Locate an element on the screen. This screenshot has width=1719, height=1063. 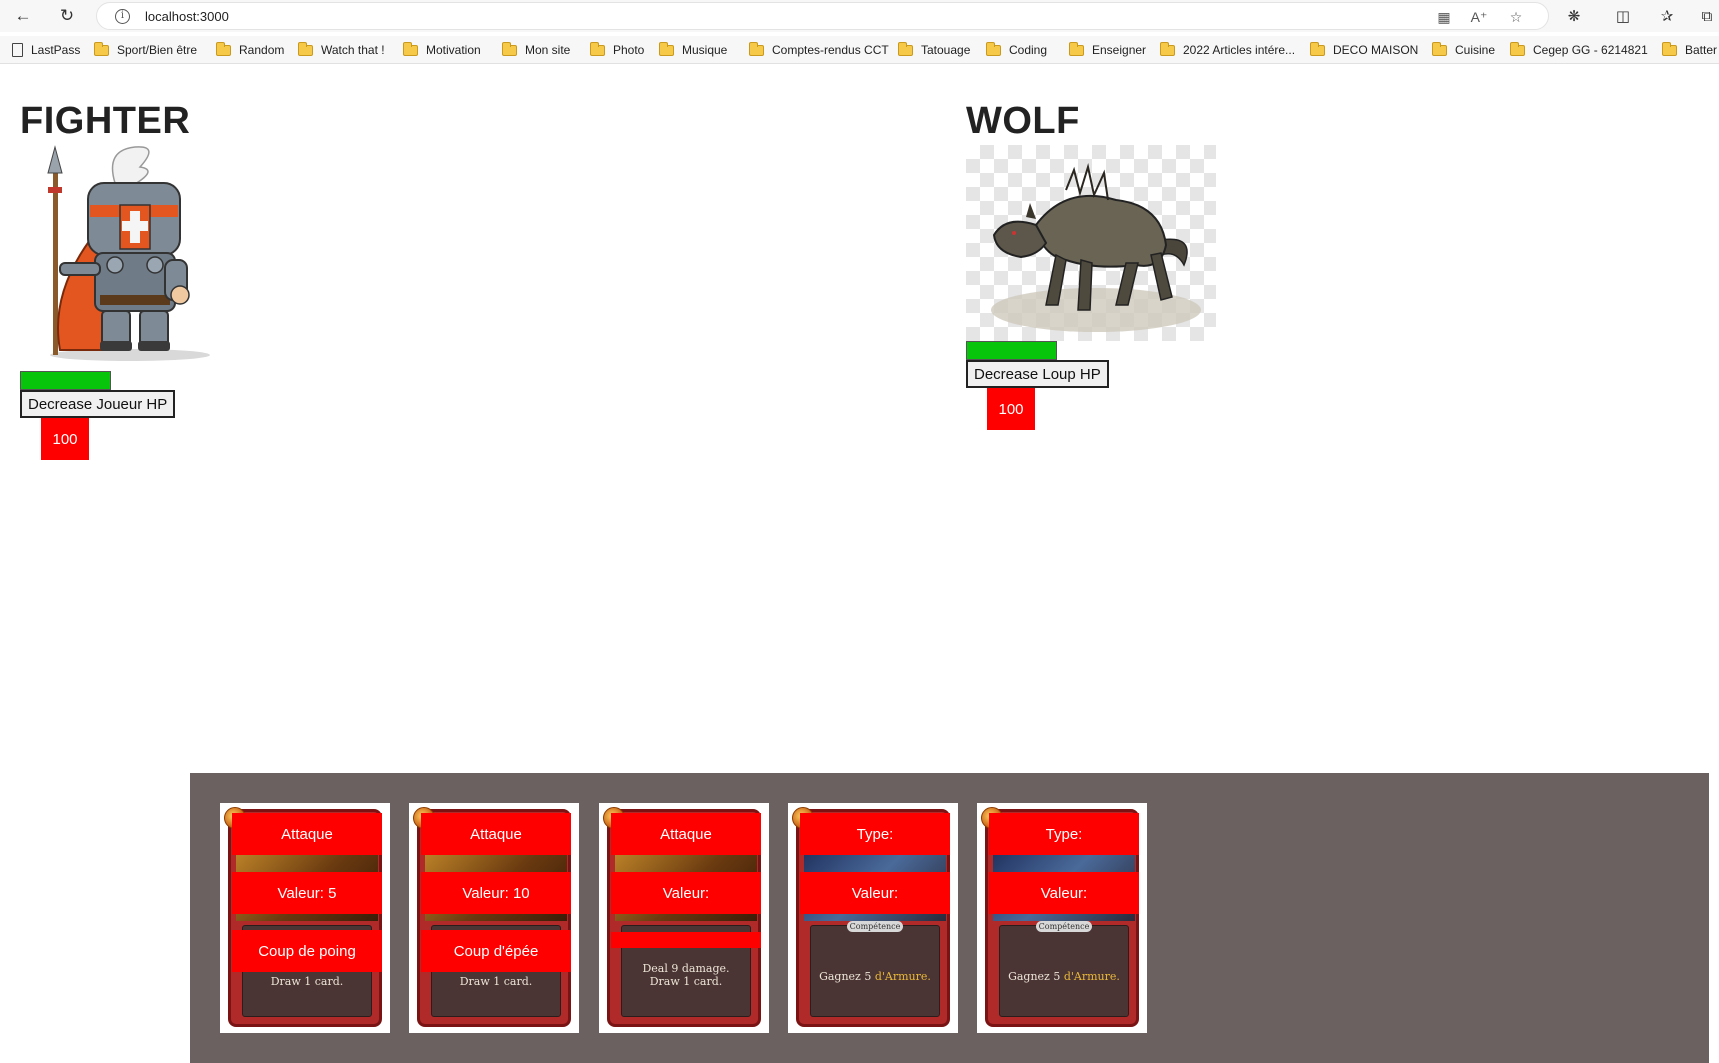
bookmark-label: Comptes-rendus CCT is located at coordinates (830, 50).